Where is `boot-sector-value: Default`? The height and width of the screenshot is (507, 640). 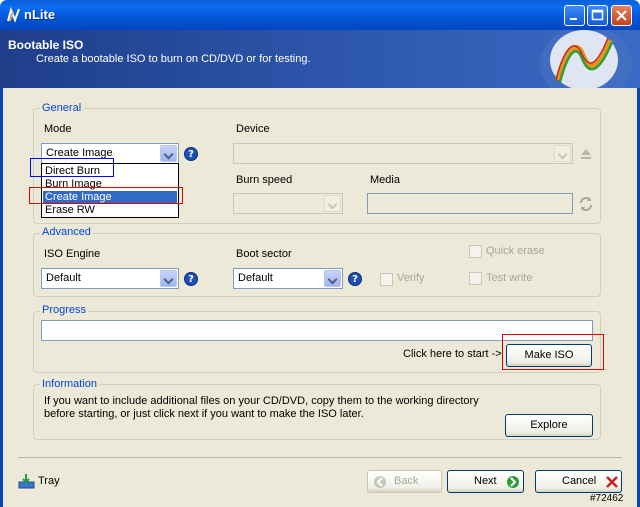
boot-sector-value: Default is located at coordinates (255, 278).